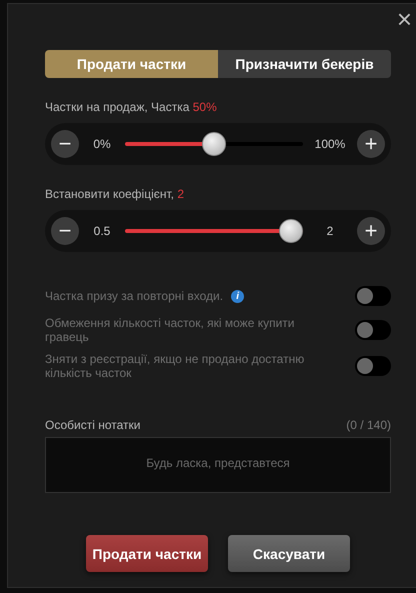  I want to click on tab: Призначити бекерів, so click(304, 64).